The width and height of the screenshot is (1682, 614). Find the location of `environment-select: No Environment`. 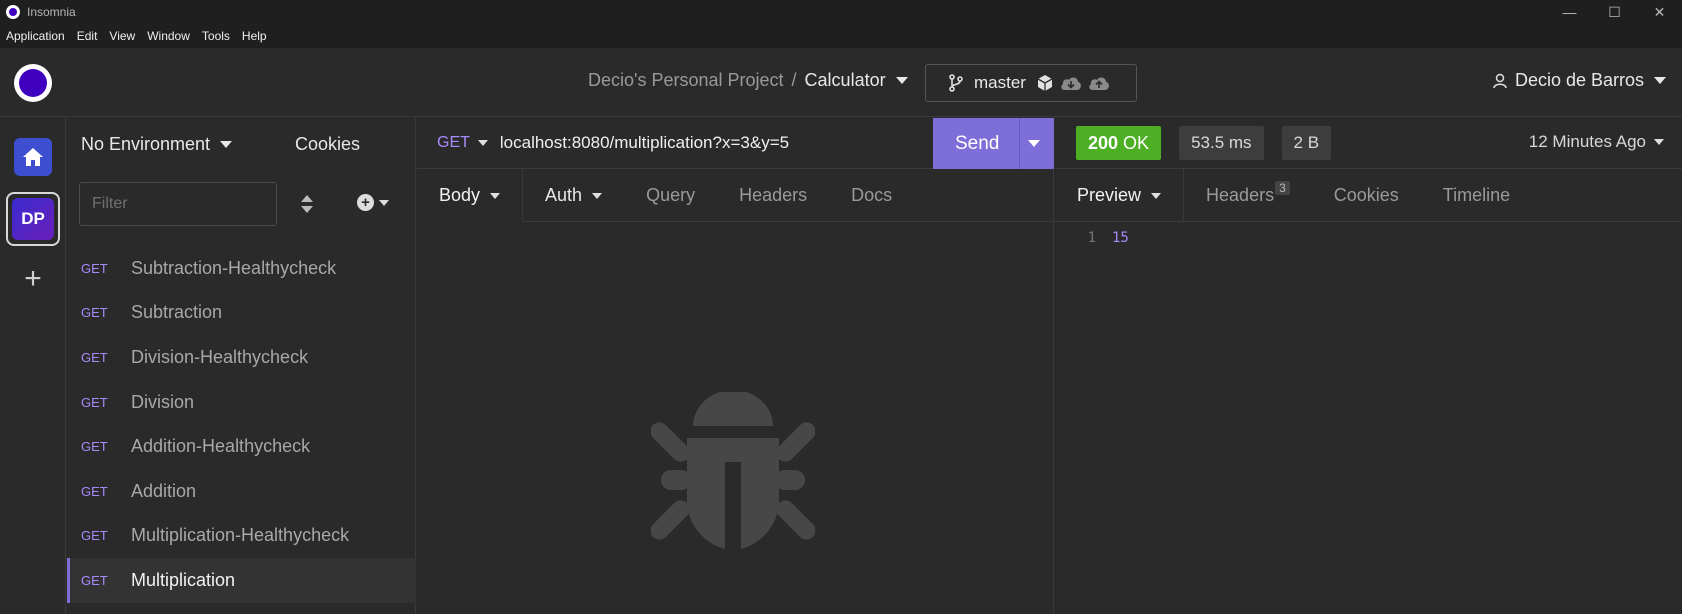

environment-select: No Environment is located at coordinates (157, 144).